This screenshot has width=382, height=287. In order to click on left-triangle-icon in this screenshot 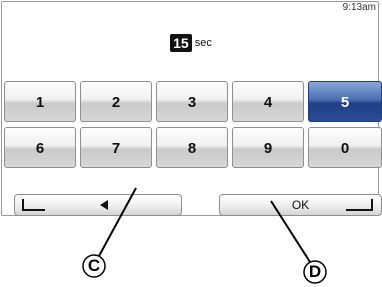, I will do `click(104, 205)`.